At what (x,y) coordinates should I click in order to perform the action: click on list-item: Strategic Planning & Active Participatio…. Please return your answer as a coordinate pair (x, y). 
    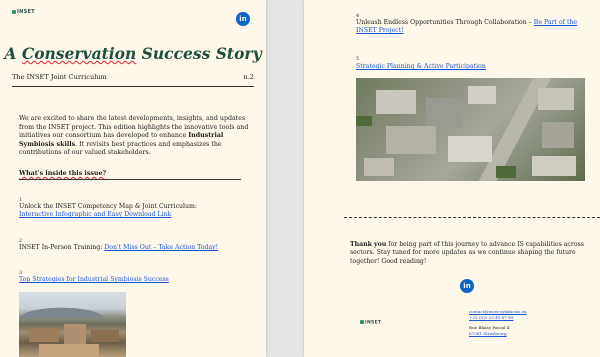
    Looking at the image, I should click on (473, 67).